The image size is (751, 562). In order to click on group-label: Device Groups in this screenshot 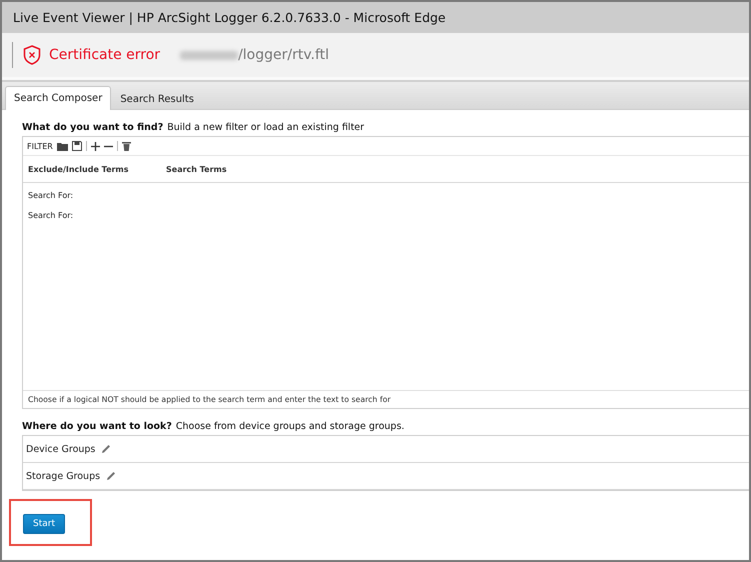, I will do `click(61, 449)`.